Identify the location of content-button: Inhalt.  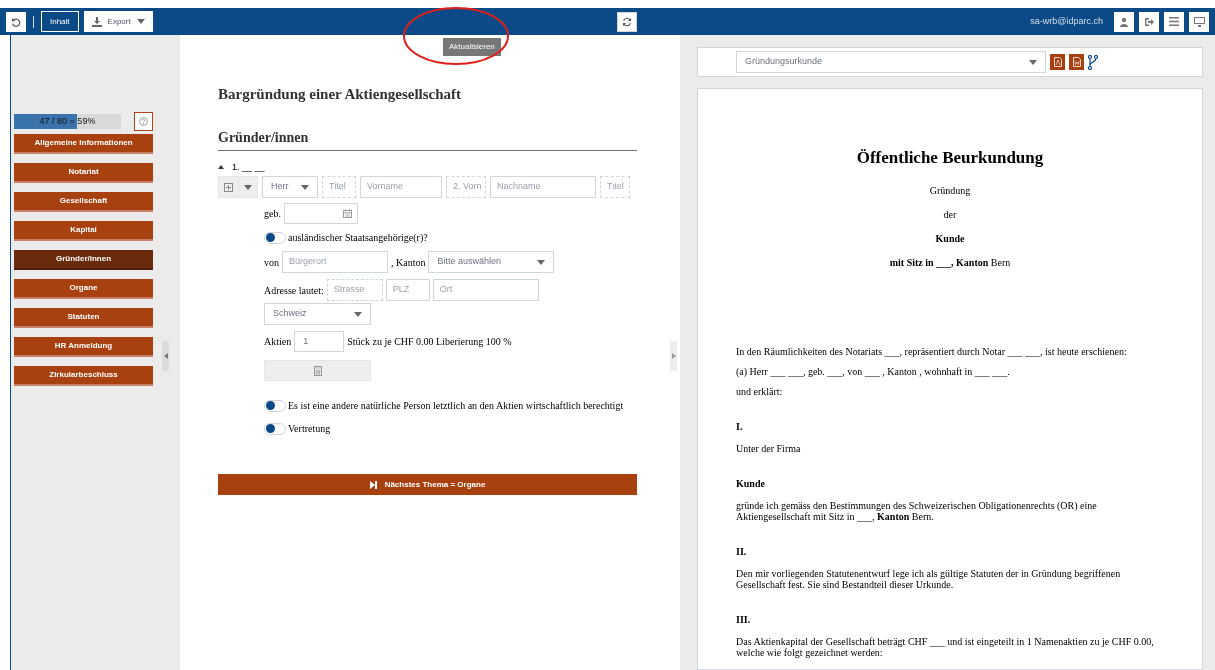
(60, 21).